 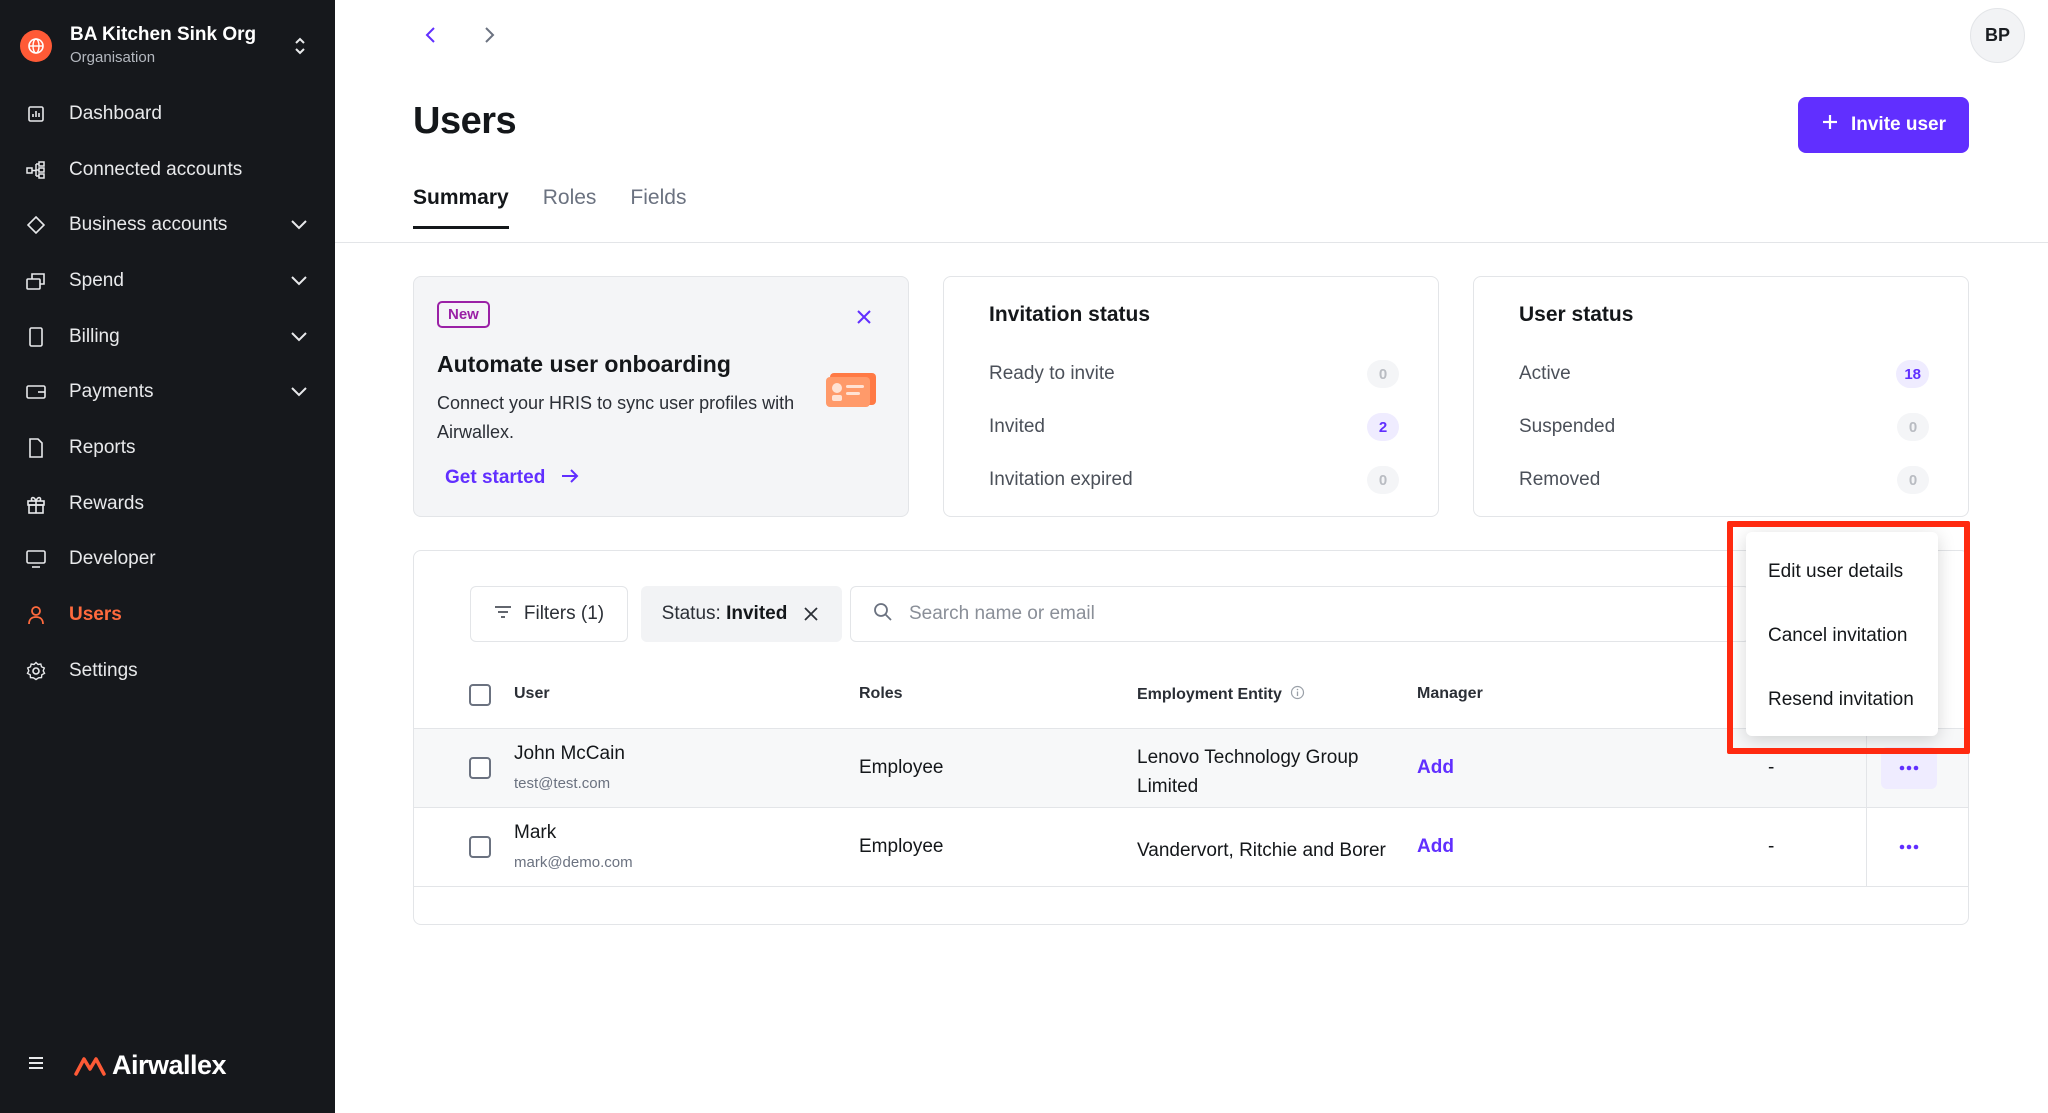 What do you see at coordinates (36, 1065) in the screenshot?
I see `hamburger-menu-icon` at bounding box center [36, 1065].